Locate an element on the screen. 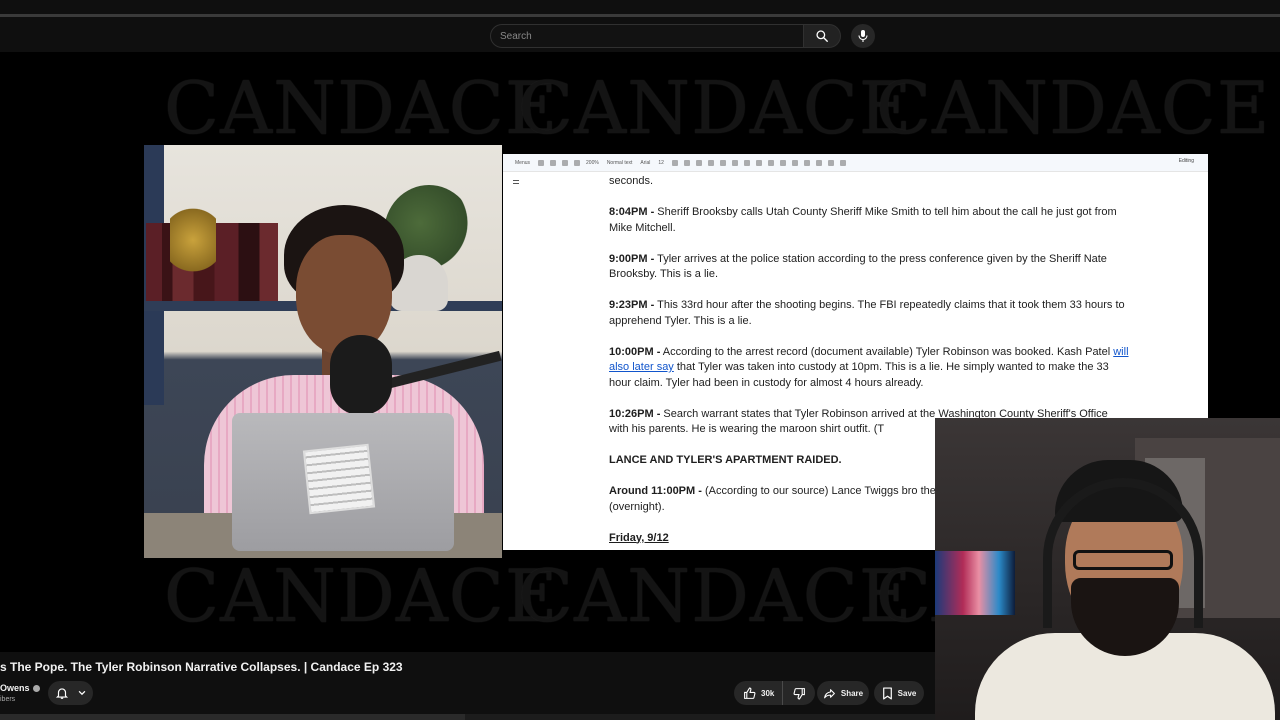 This screenshot has width=1280, height=720. subscriber-count: ibers is located at coordinates (8, 699).